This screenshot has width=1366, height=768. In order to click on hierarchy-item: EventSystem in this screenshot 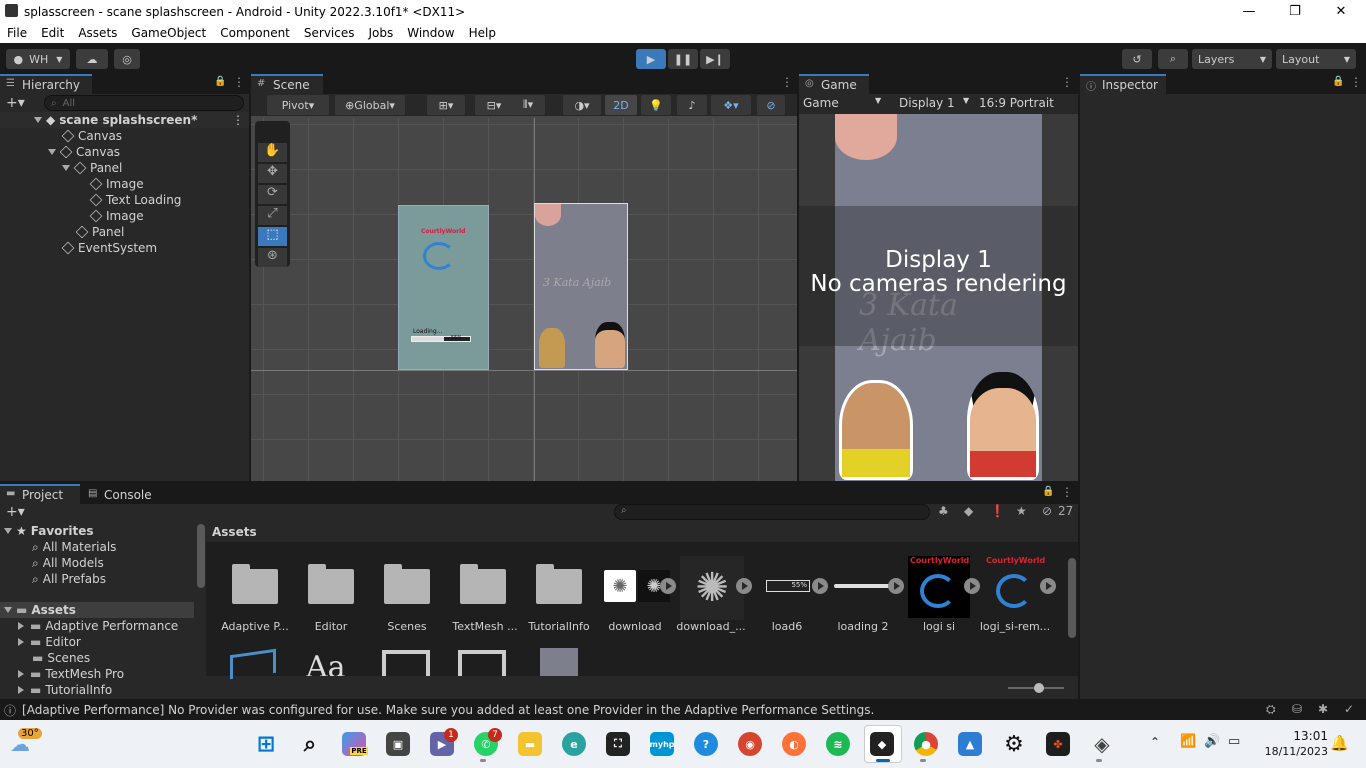, I will do `click(109, 248)`.